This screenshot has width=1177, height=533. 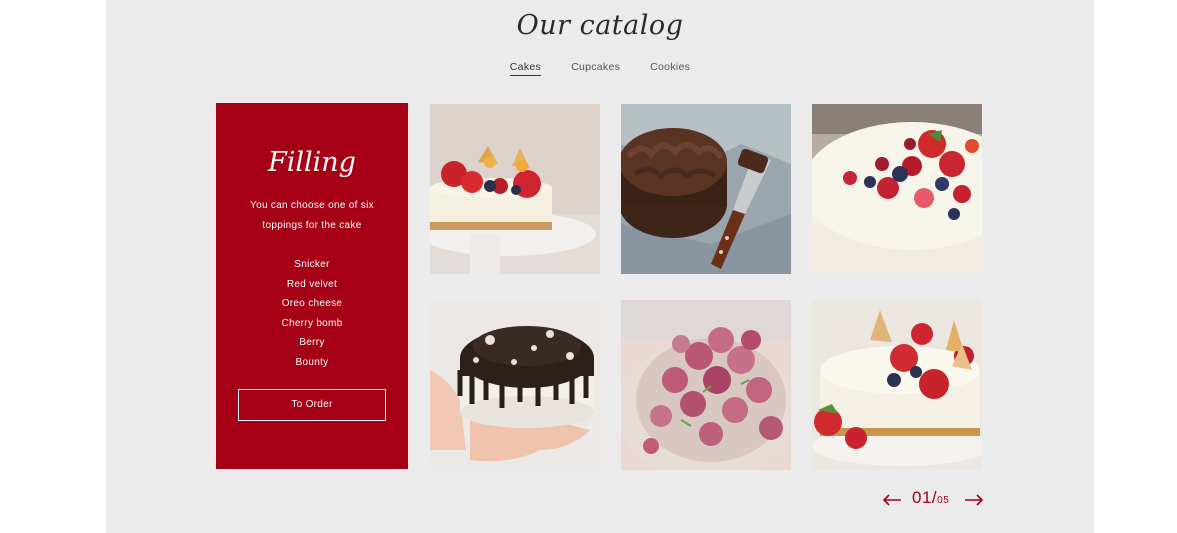 I want to click on topping-item: Berry, so click(x=312, y=343).